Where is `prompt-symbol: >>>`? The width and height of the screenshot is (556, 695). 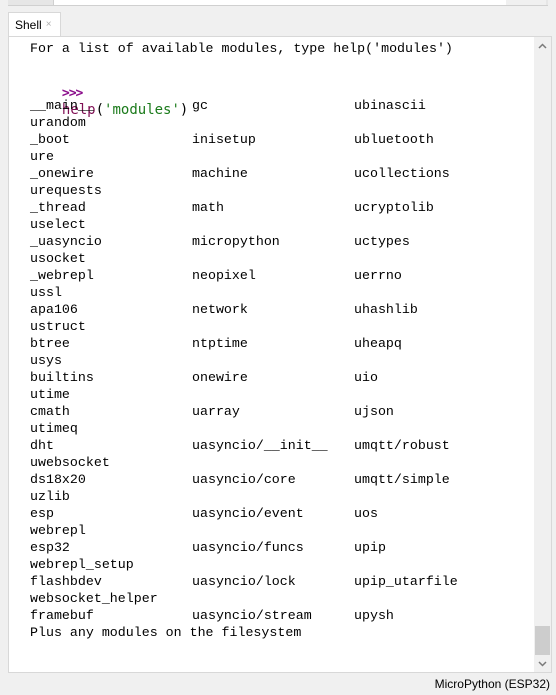
prompt-symbol: >>> is located at coordinates (73, 671).